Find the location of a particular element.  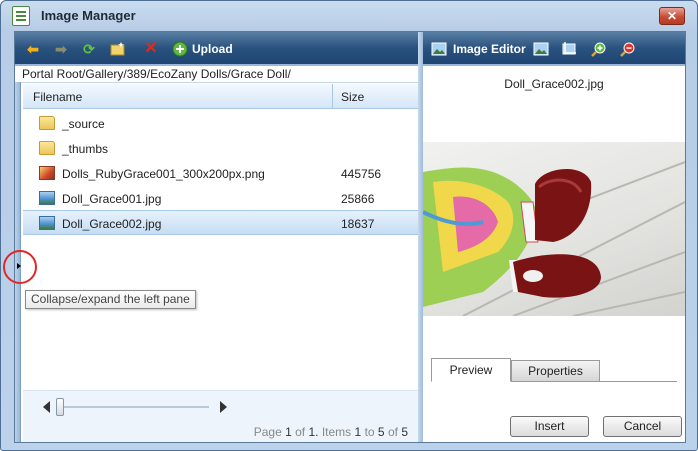

tab-preview: Preview is located at coordinates (471, 370).